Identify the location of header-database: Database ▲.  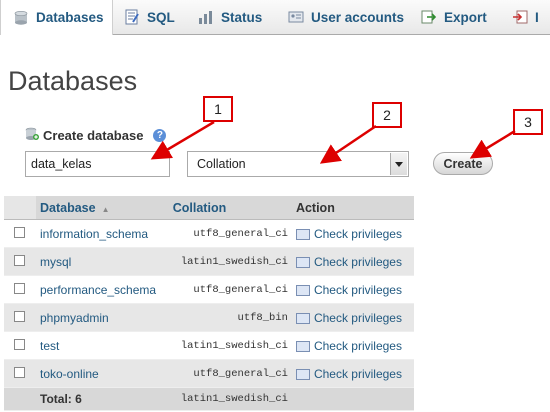
(102, 208).